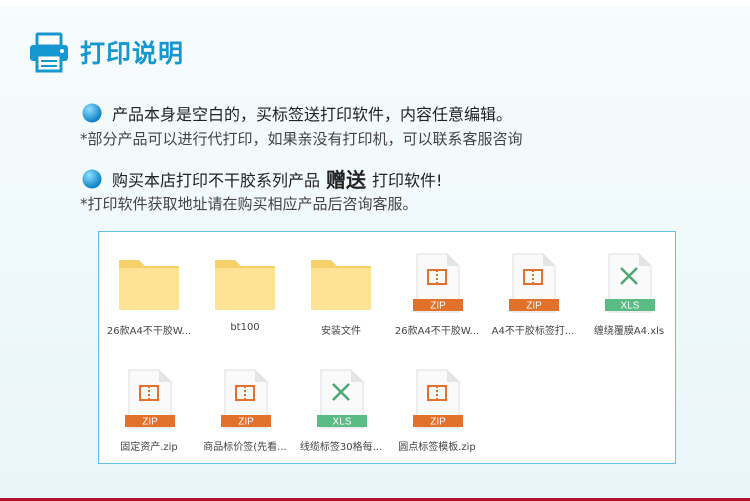 The width and height of the screenshot is (750, 501). I want to click on info-text-2a: 购买本店打印不干胶系列产品, so click(216, 180).